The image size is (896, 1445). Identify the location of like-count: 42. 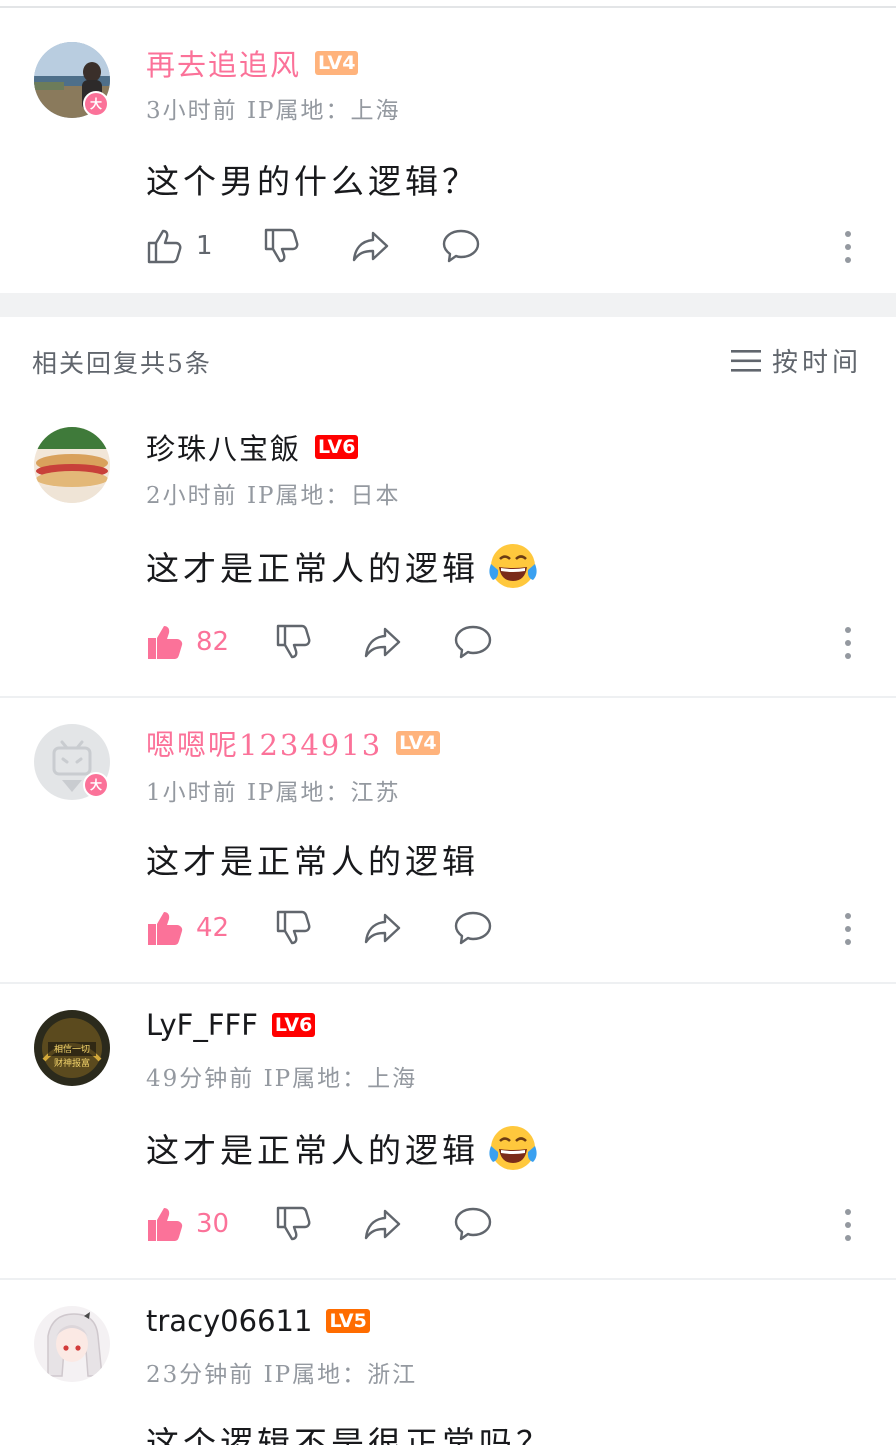
(213, 928).